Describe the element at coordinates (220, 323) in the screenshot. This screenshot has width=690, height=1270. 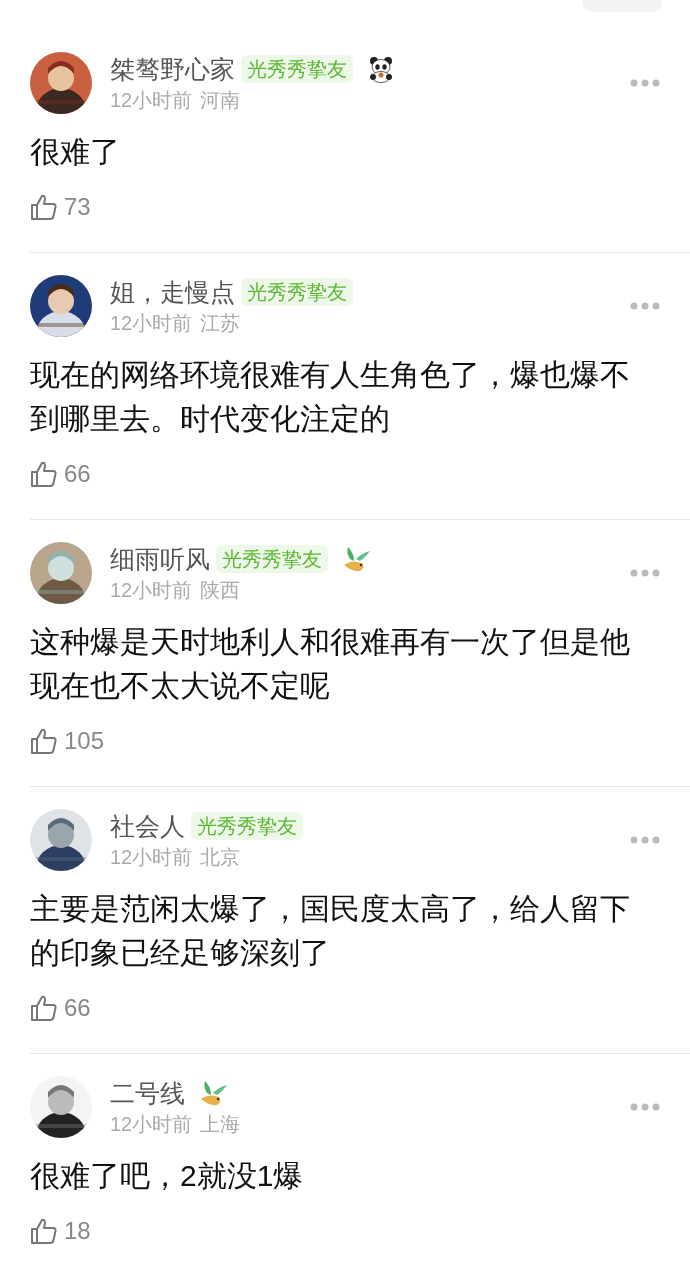
I see `location: 江苏` at that location.